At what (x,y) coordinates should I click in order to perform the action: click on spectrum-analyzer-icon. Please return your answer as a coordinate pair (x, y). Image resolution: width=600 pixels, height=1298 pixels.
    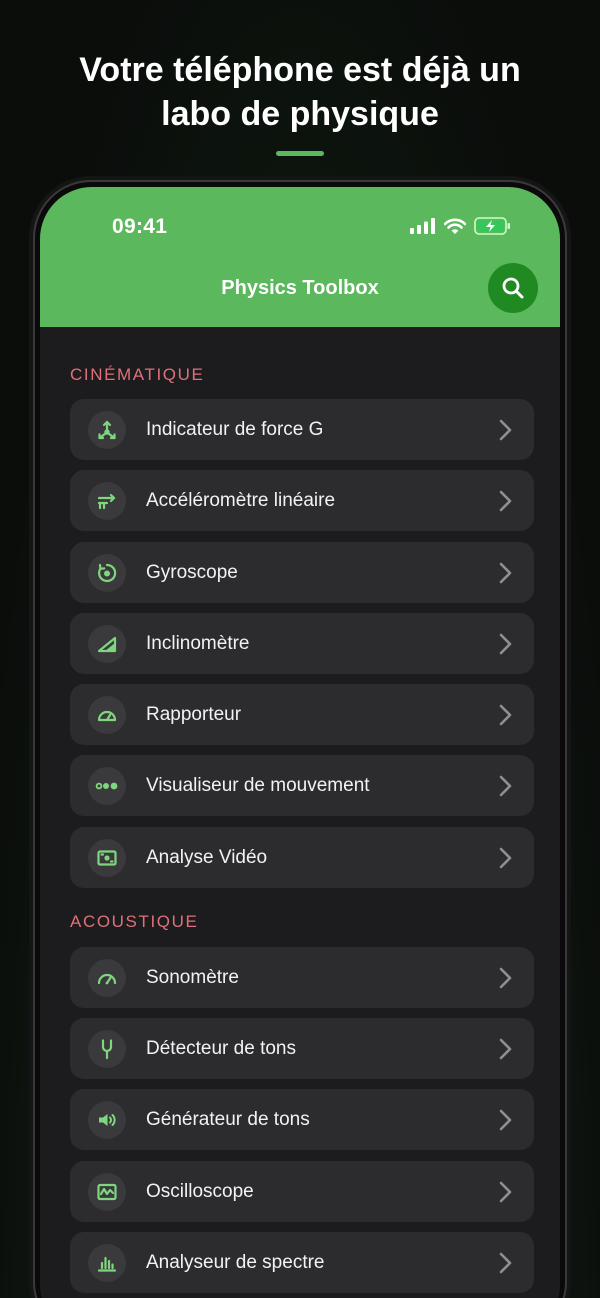
    Looking at the image, I should click on (107, 1262).